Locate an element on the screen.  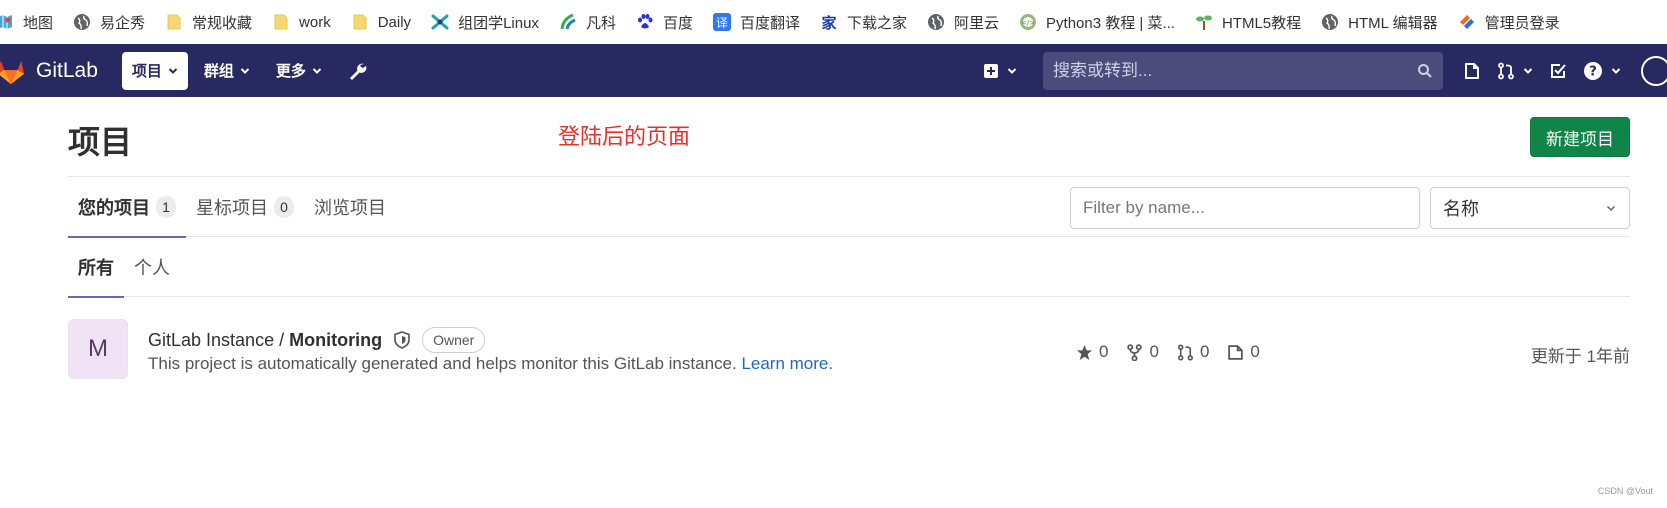
tab-count-badge: 0 is located at coordinates (284, 207).